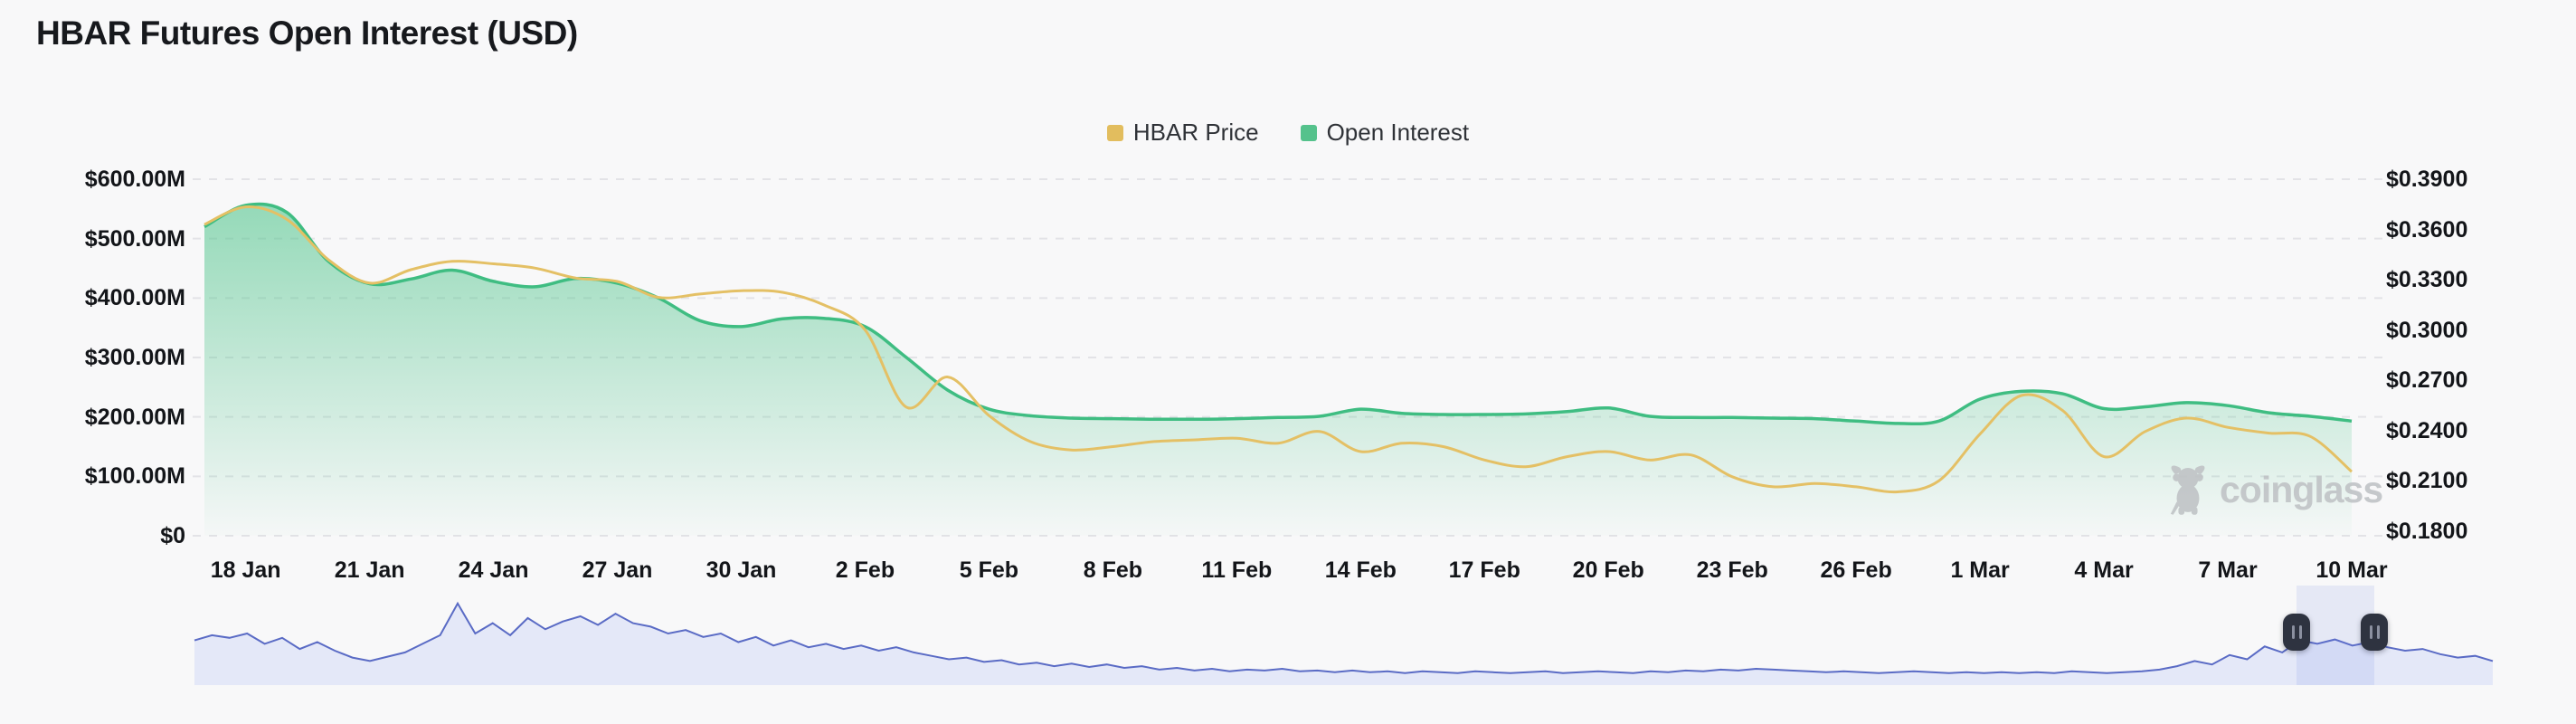 This screenshot has height=724, width=2576. I want to click on left-axis-tick: $300.00M, so click(134, 358).